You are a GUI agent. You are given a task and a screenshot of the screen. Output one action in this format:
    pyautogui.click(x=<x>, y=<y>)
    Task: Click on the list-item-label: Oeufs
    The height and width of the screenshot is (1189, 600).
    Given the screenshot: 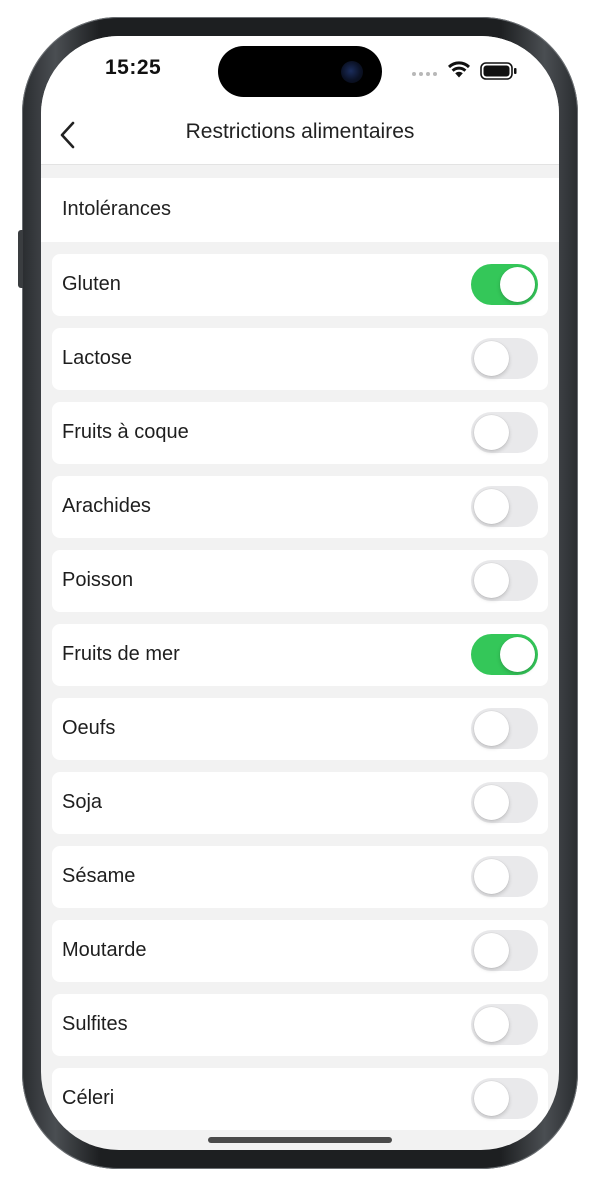 What is the action you would take?
    pyautogui.click(x=89, y=728)
    